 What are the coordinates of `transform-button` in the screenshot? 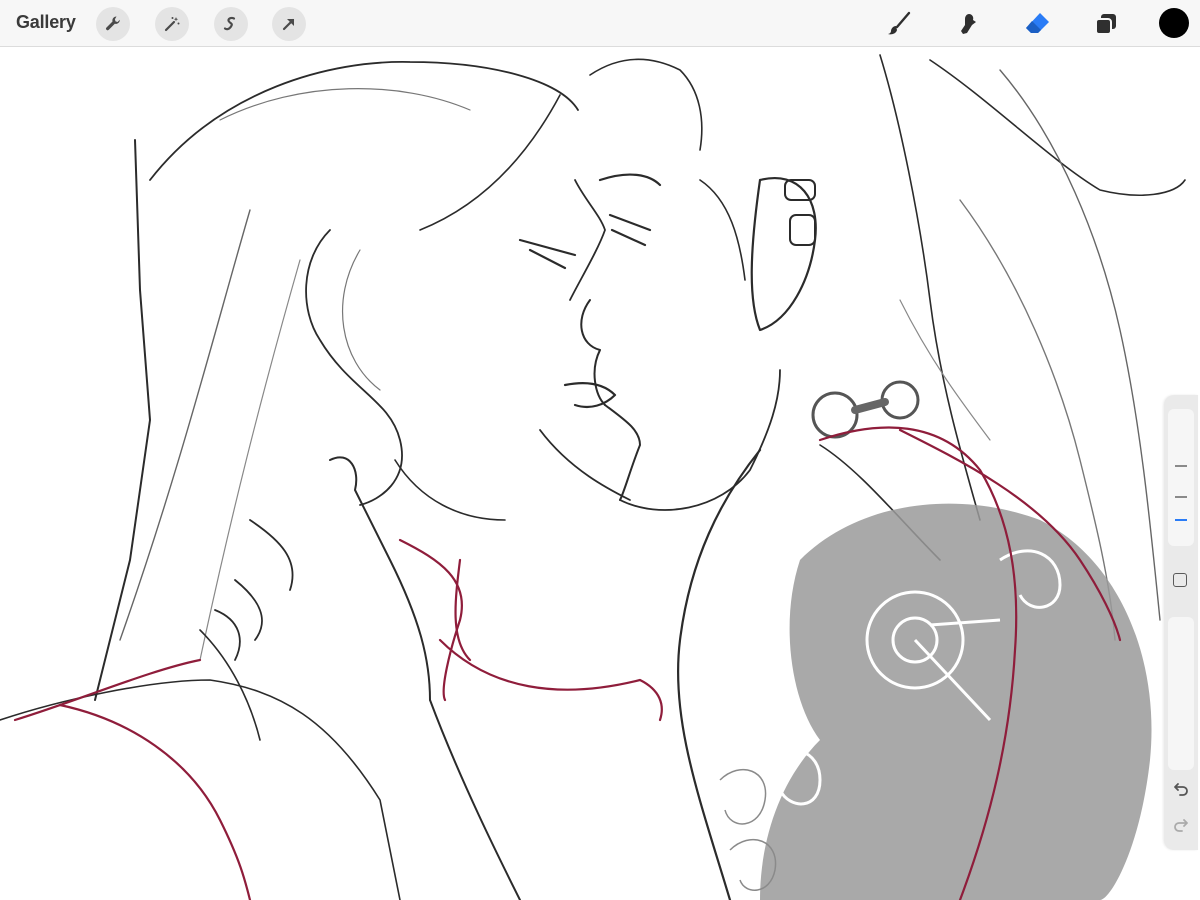 It's located at (289, 24).